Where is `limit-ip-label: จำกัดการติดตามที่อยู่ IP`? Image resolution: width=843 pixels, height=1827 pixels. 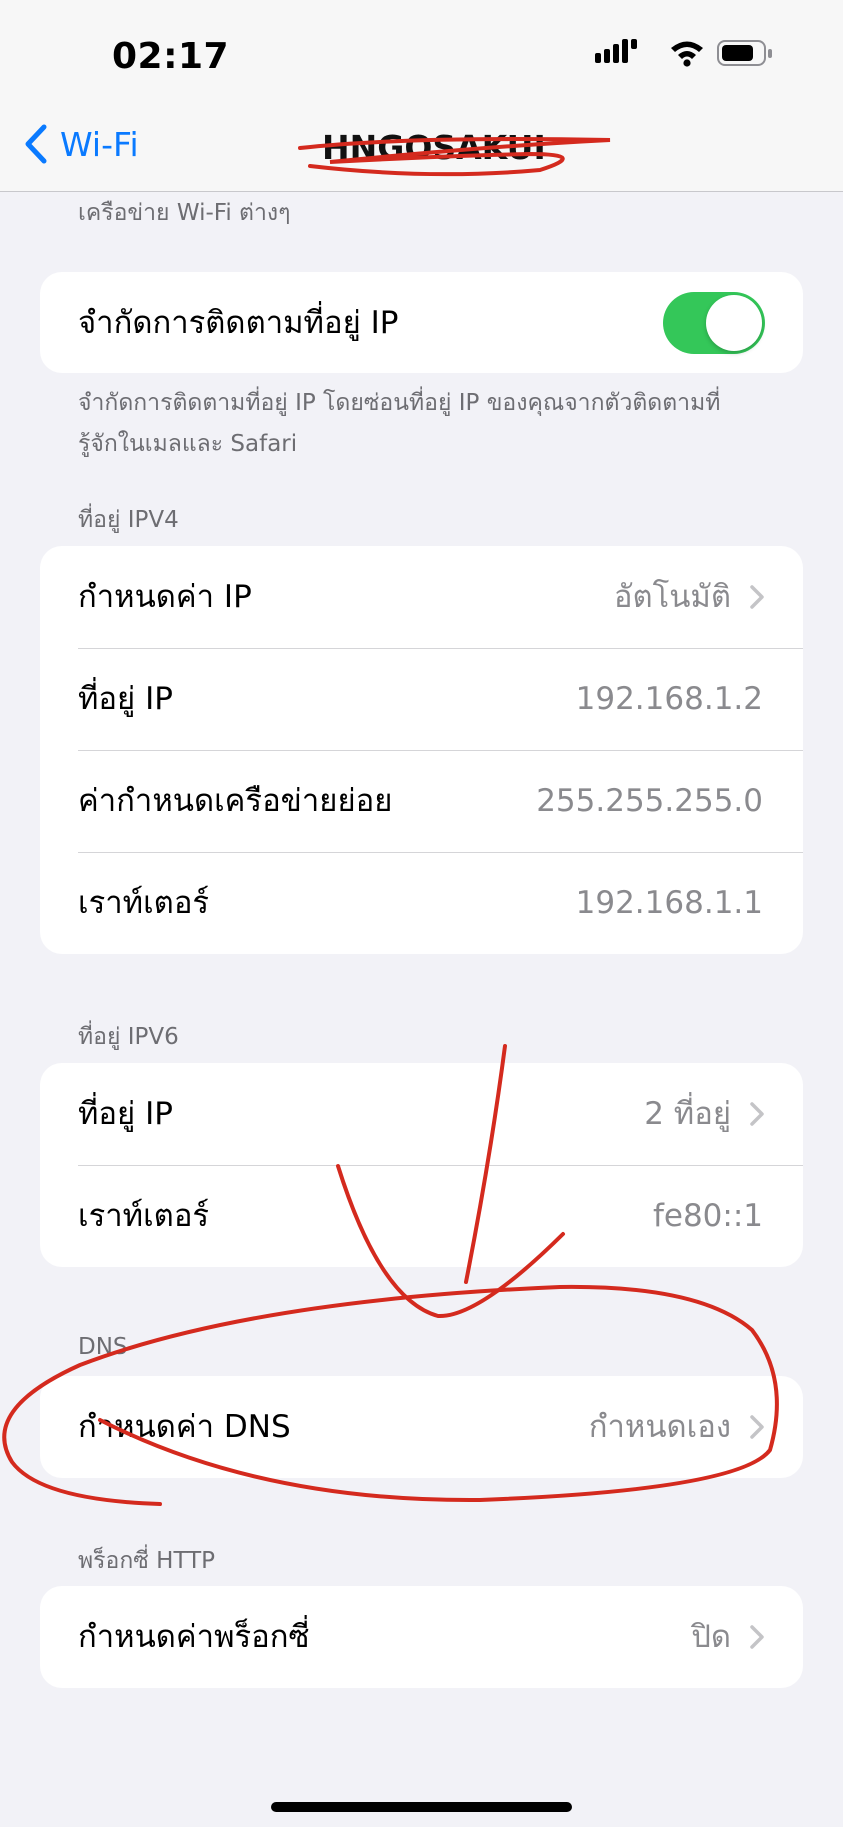 limit-ip-label: จำกัดการติดตามที่อยู่ IP is located at coordinates (238, 323).